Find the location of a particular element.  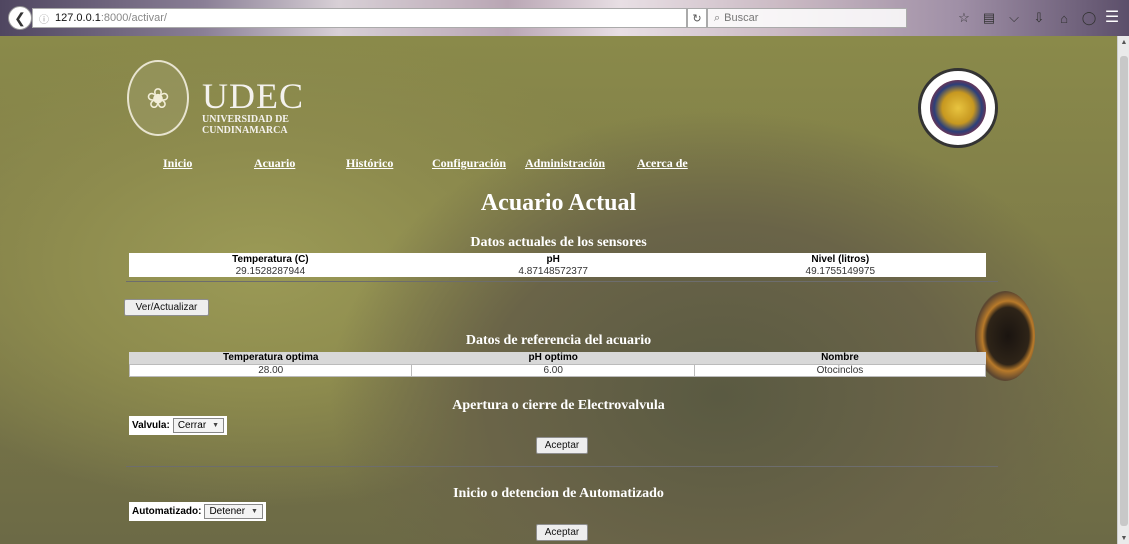

url-path: :8000/activar/ is located at coordinates (133, 18).